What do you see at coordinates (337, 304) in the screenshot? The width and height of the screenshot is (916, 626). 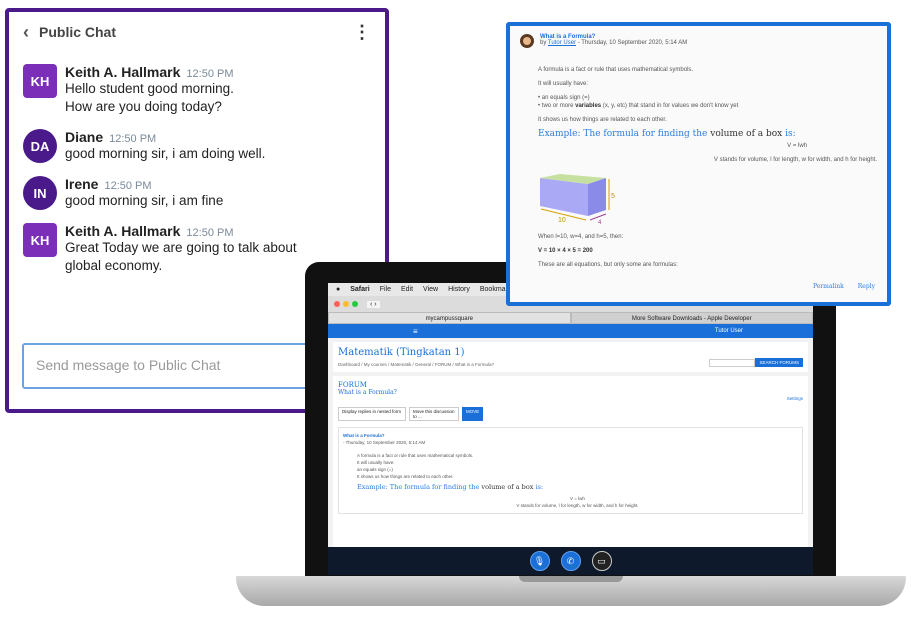 I see `close-window-icon` at bounding box center [337, 304].